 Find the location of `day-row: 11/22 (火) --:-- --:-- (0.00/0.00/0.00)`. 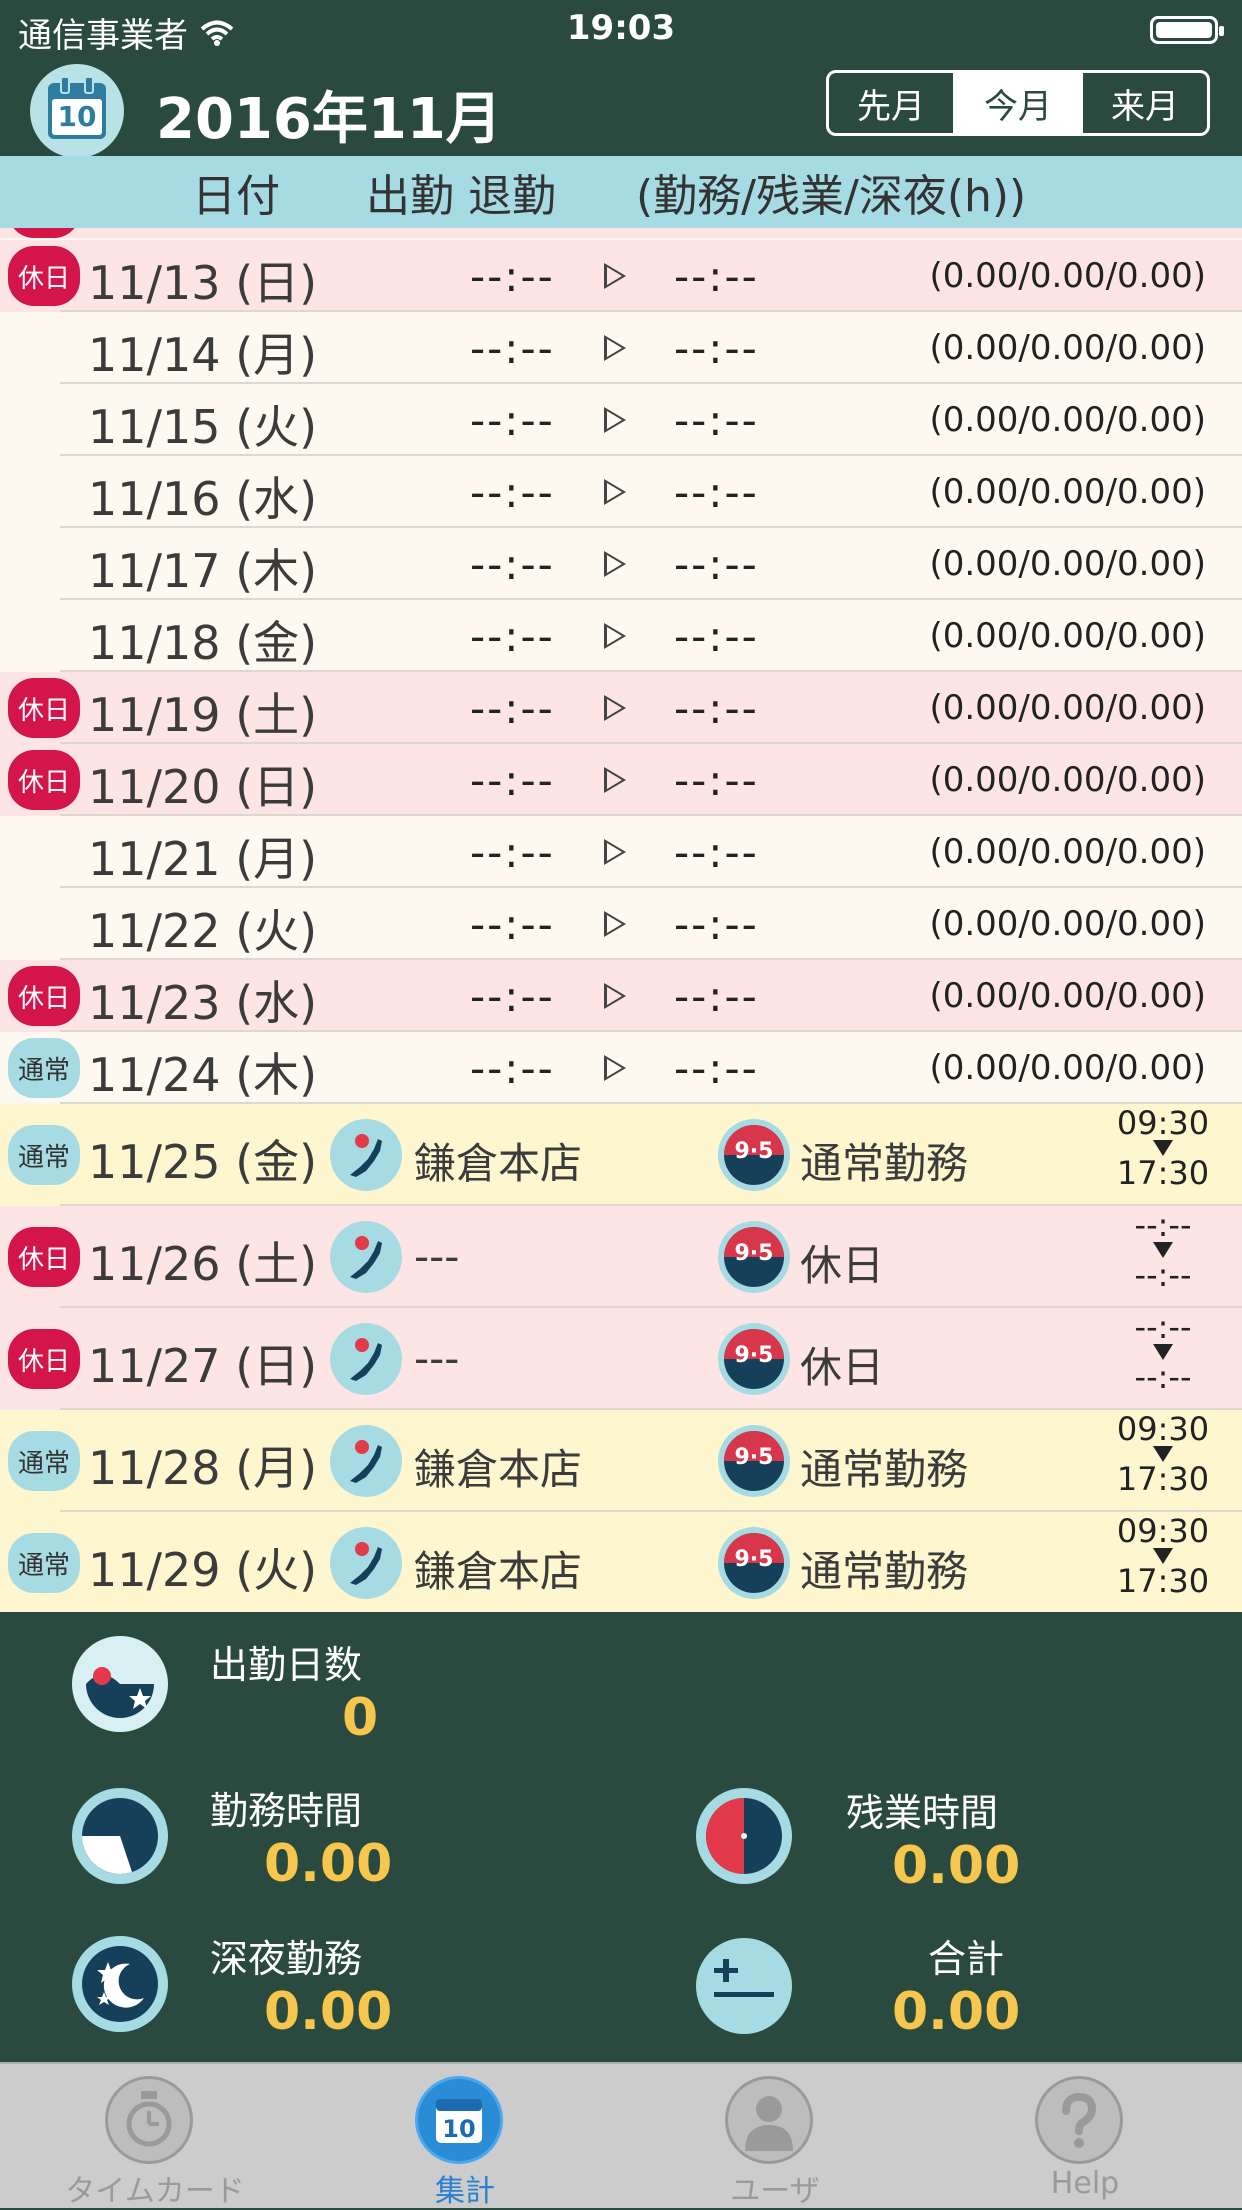

day-row: 11/22 (火) --:-- --:-- (0.00/0.00/0.00) is located at coordinates (621, 924).